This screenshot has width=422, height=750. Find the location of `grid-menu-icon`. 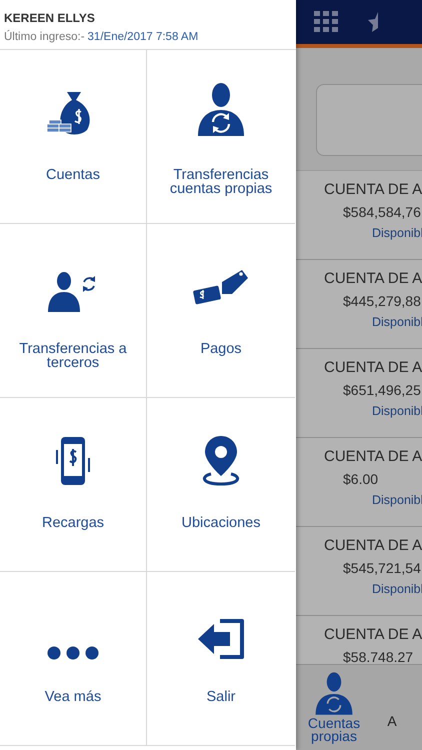

grid-menu-icon is located at coordinates (326, 22).